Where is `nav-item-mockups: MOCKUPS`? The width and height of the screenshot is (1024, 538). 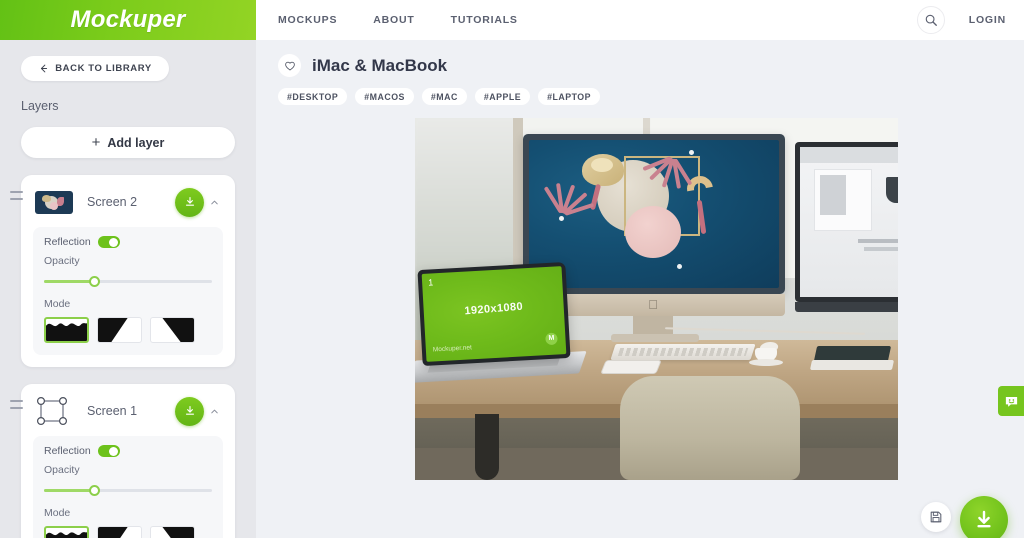
nav-item-mockups: MOCKUPS is located at coordinates (307, 20).